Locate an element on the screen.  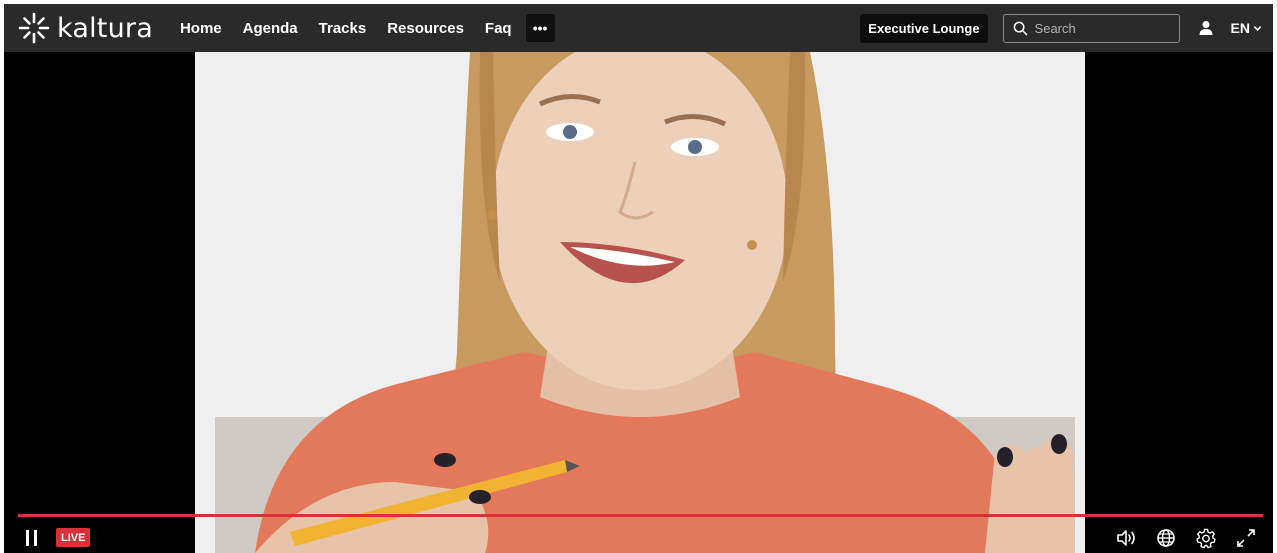
player-controls: LIVE is located at coordinates (638, 537).